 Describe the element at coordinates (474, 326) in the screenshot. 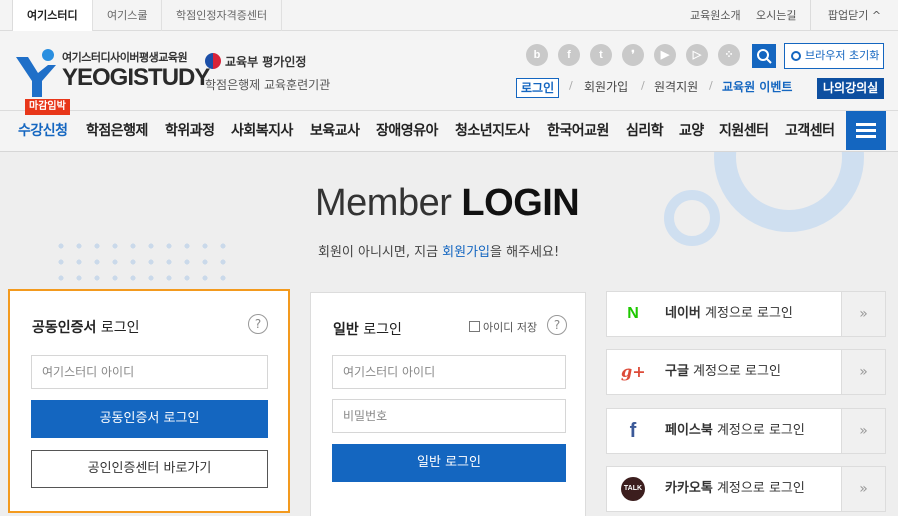

I see `checkbox-icon` at that location.